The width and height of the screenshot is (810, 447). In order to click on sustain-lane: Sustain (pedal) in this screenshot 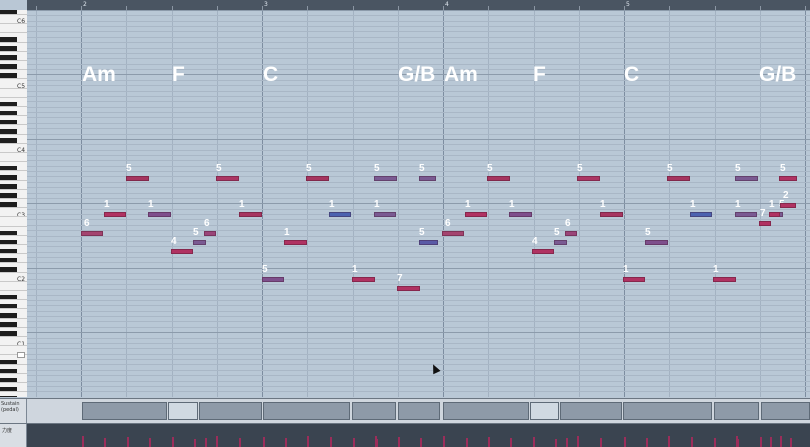, I will do `click(405, 410)`.